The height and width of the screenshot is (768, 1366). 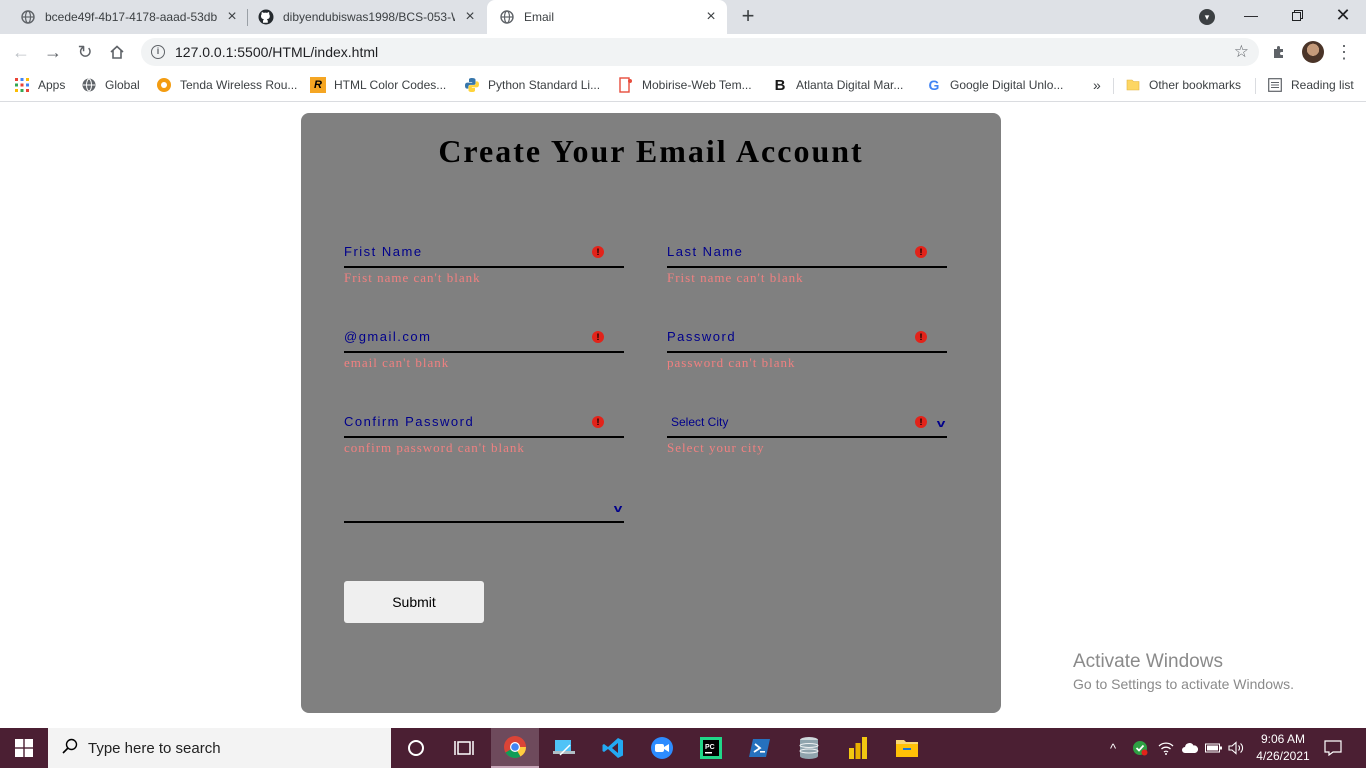 I want to click on password-field: Password !, so click(x=807, y=338).